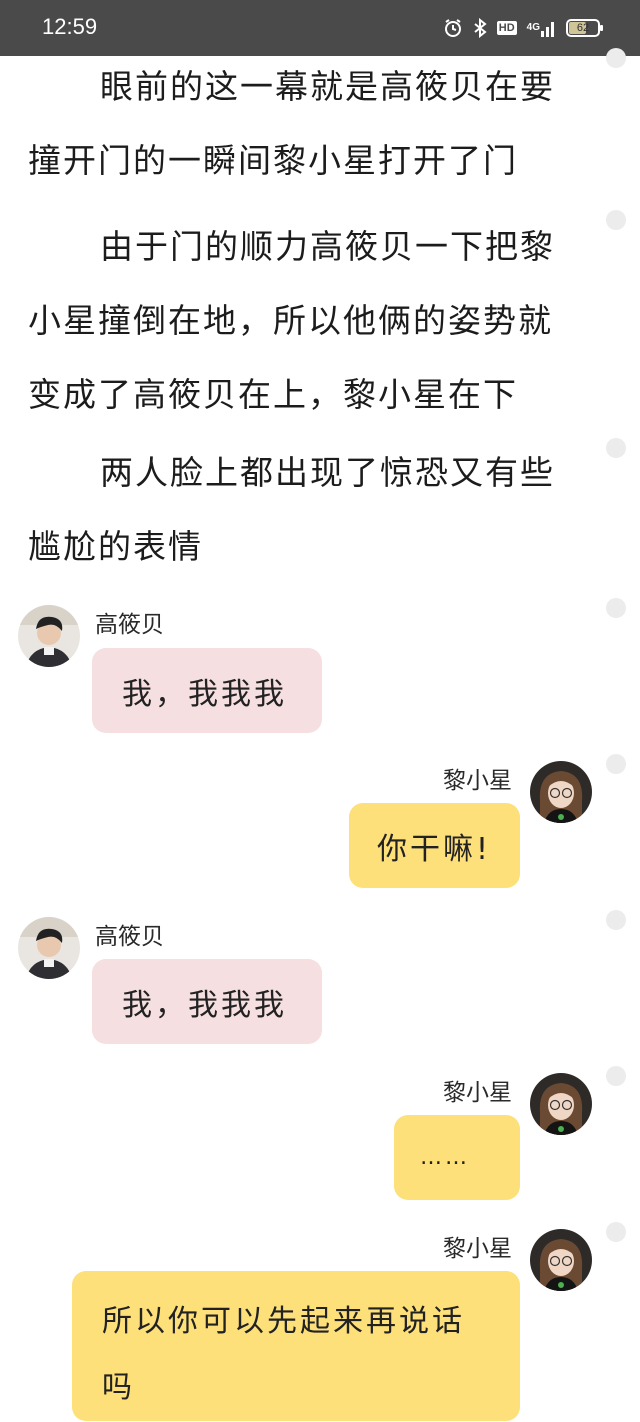  What do you see at coordinates (291, 509) in the screenshot?
I see `narration-text: 两人脸上都出现了惊恐又有些尴尬的表情` at bounding box center [291, 509].